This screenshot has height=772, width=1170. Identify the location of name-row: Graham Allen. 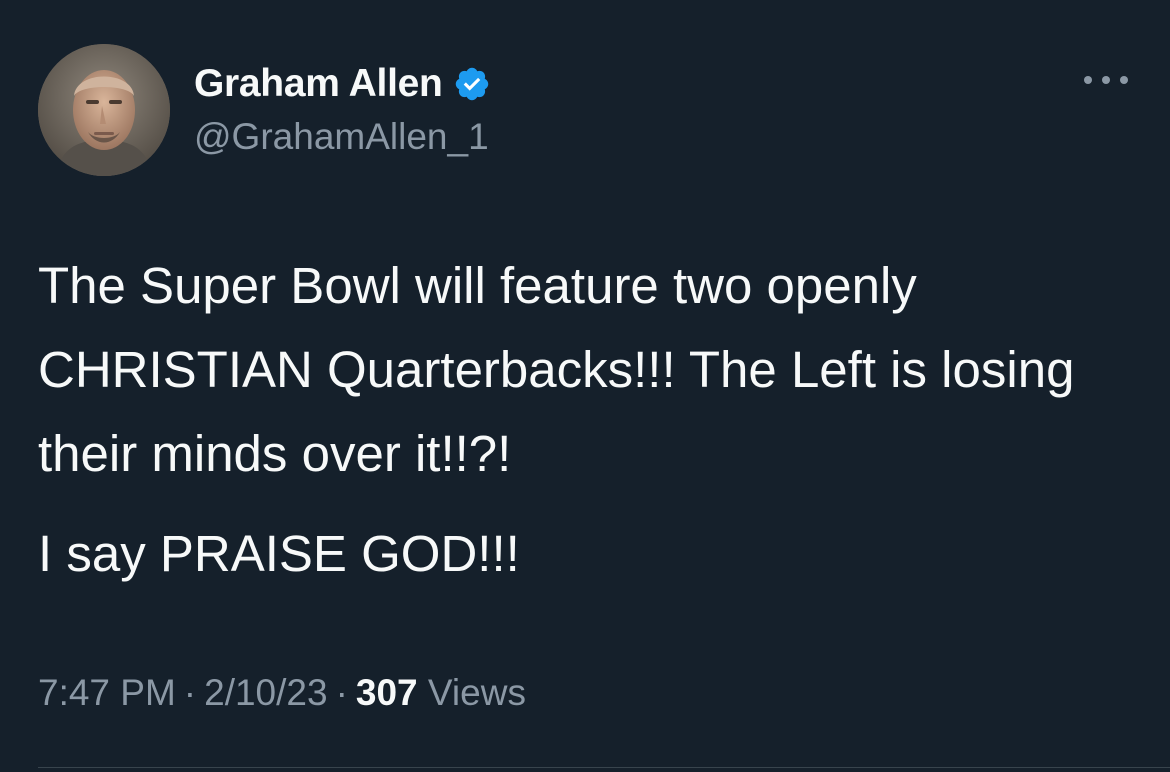
(342, 84).